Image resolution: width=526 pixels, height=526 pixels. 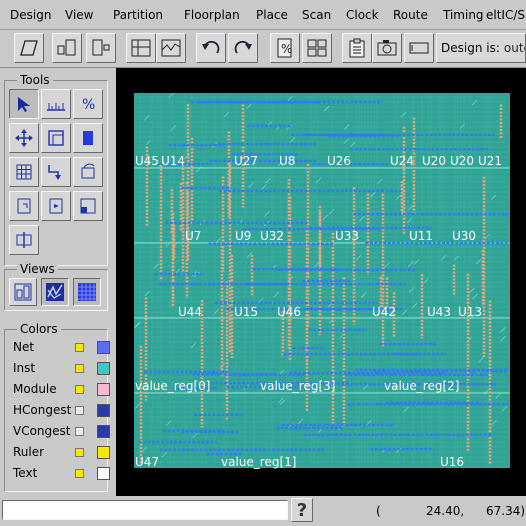 I want to click on center-icon, so click(x=24, y=240).